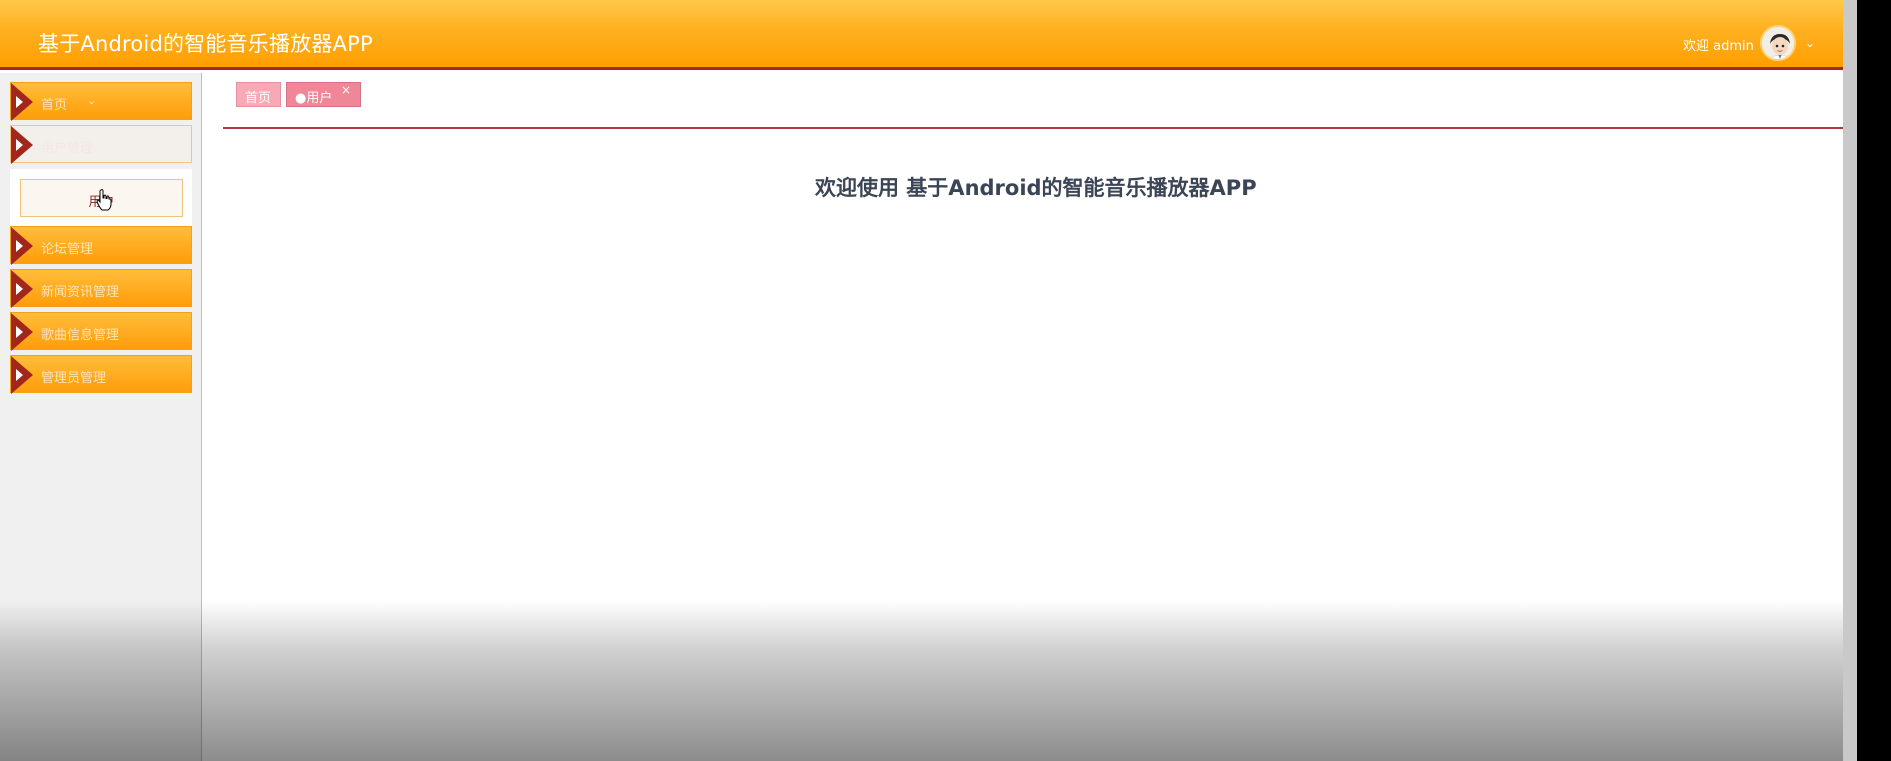 The width and height of the screenshot is (1891, 761). What do you see at coordinates (101, 144) in the screenshot?
I see `sidebar-item-user-management: 用户管理` at bounding box center [101, 144].